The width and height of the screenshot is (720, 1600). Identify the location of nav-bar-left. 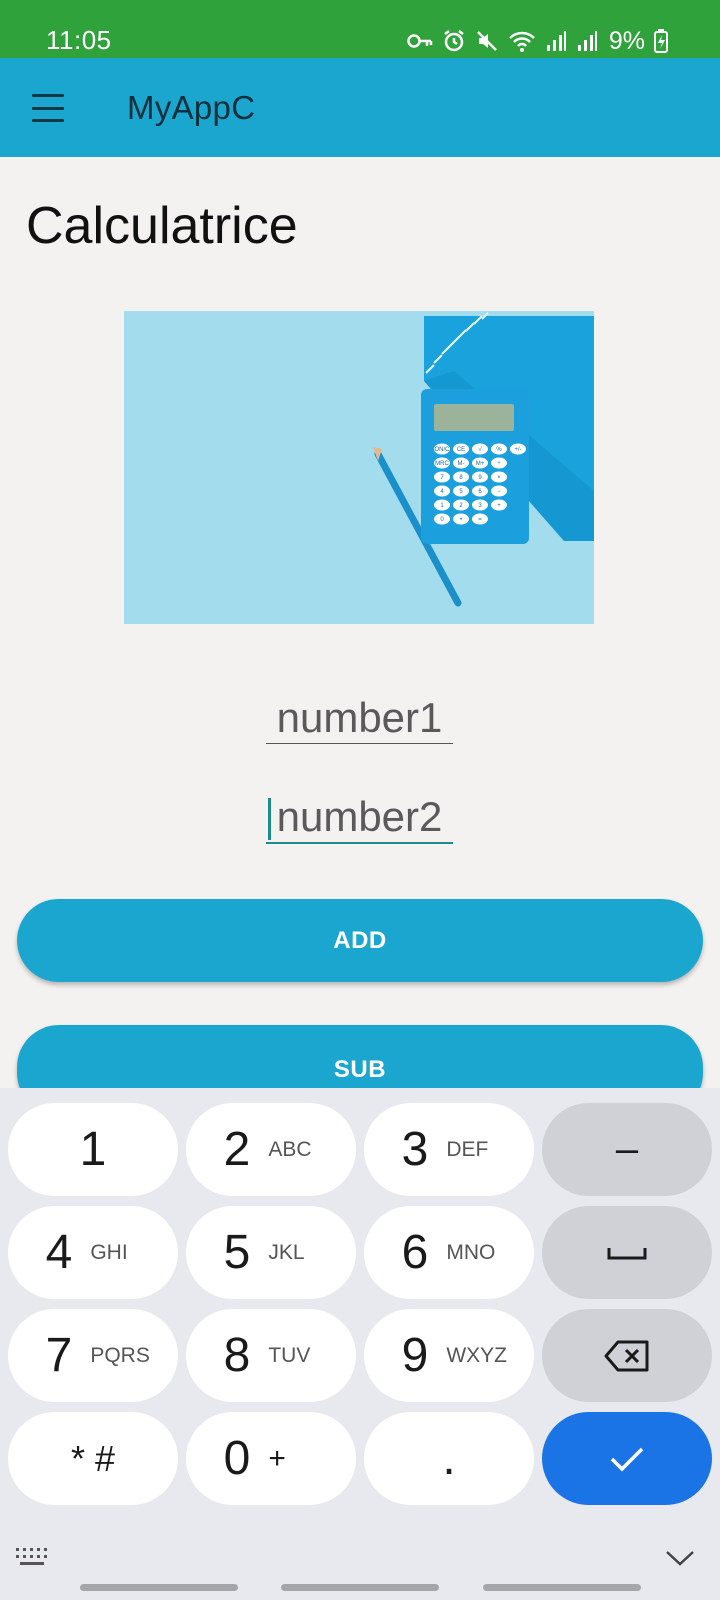
(159, 1587).